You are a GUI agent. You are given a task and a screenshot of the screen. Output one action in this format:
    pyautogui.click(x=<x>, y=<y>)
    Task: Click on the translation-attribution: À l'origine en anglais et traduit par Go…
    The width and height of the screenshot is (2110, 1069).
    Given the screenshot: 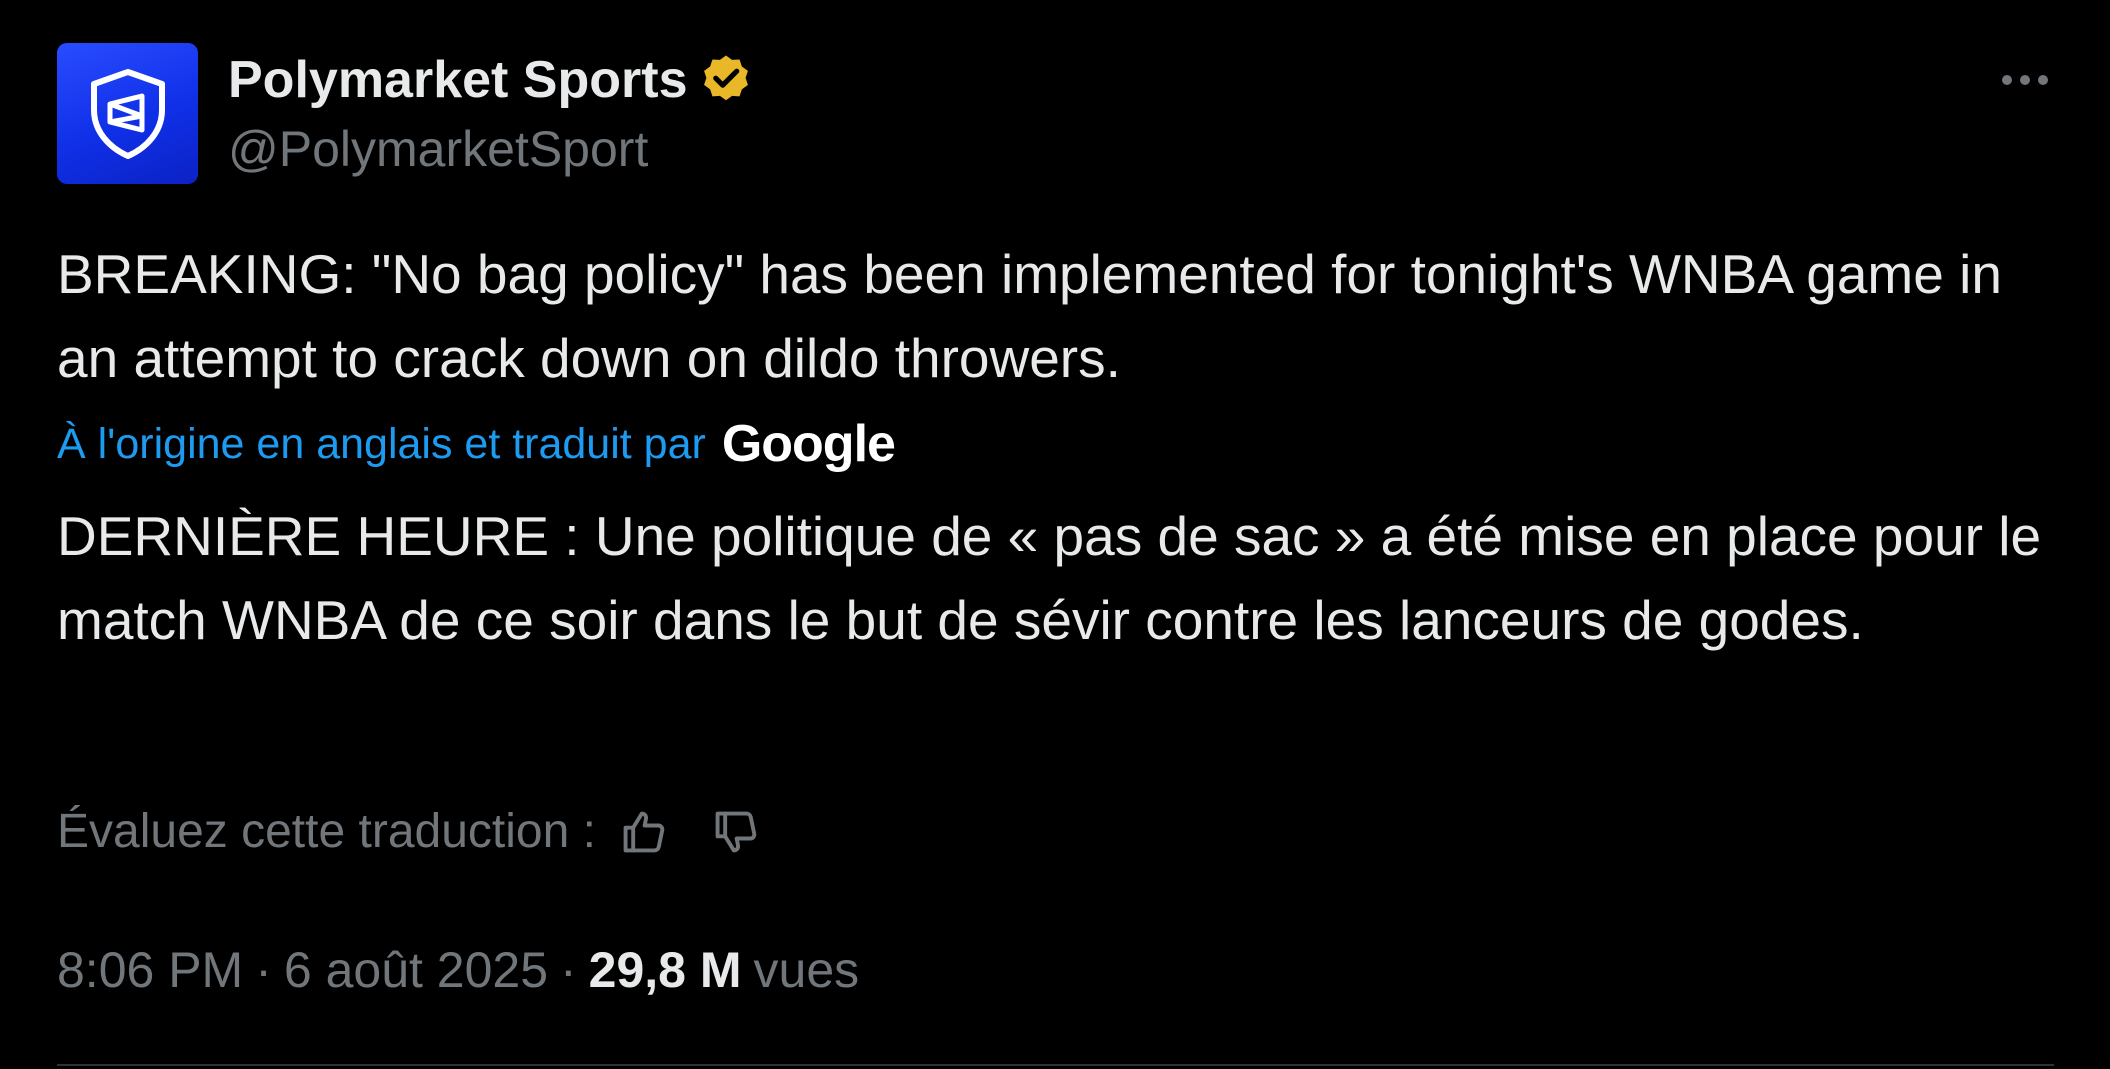 What is the action you would take?
    pyautogui.click(x=476, y=444)
    